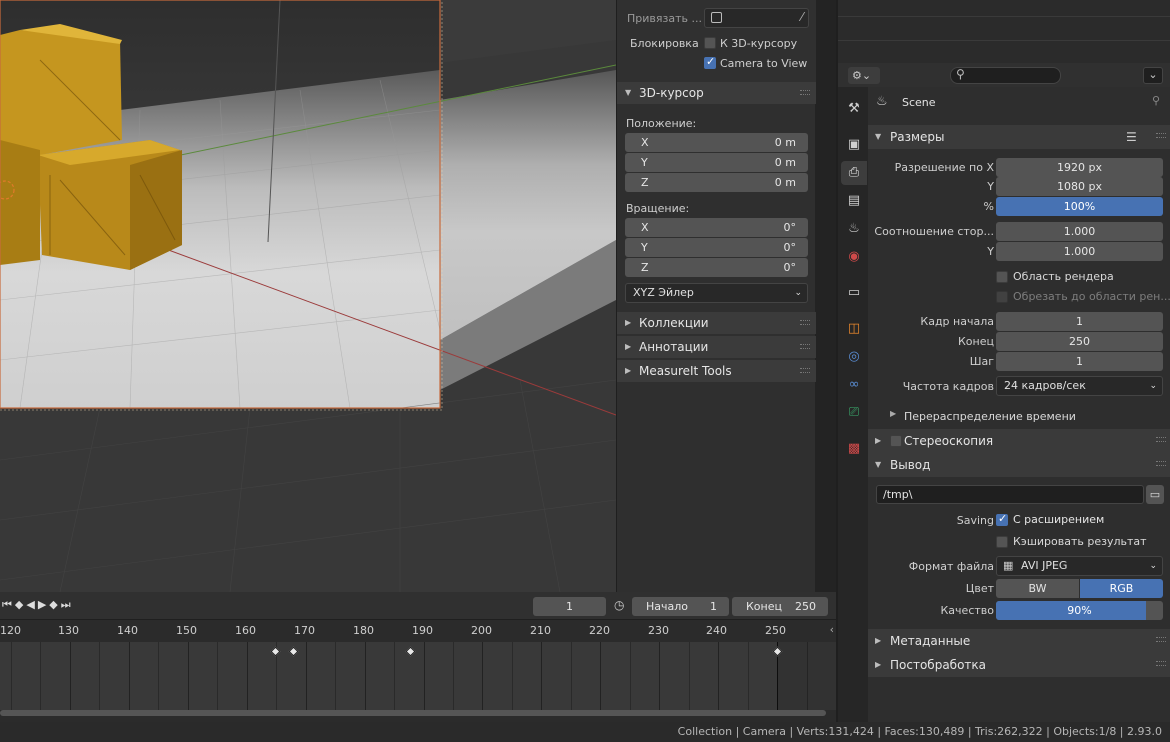  What do you see at coordinates (1019, 137) in the screenshot?
I see `dimensions-panel-header: ▼ Размеры ☰` at bounding box center [1019, 137].